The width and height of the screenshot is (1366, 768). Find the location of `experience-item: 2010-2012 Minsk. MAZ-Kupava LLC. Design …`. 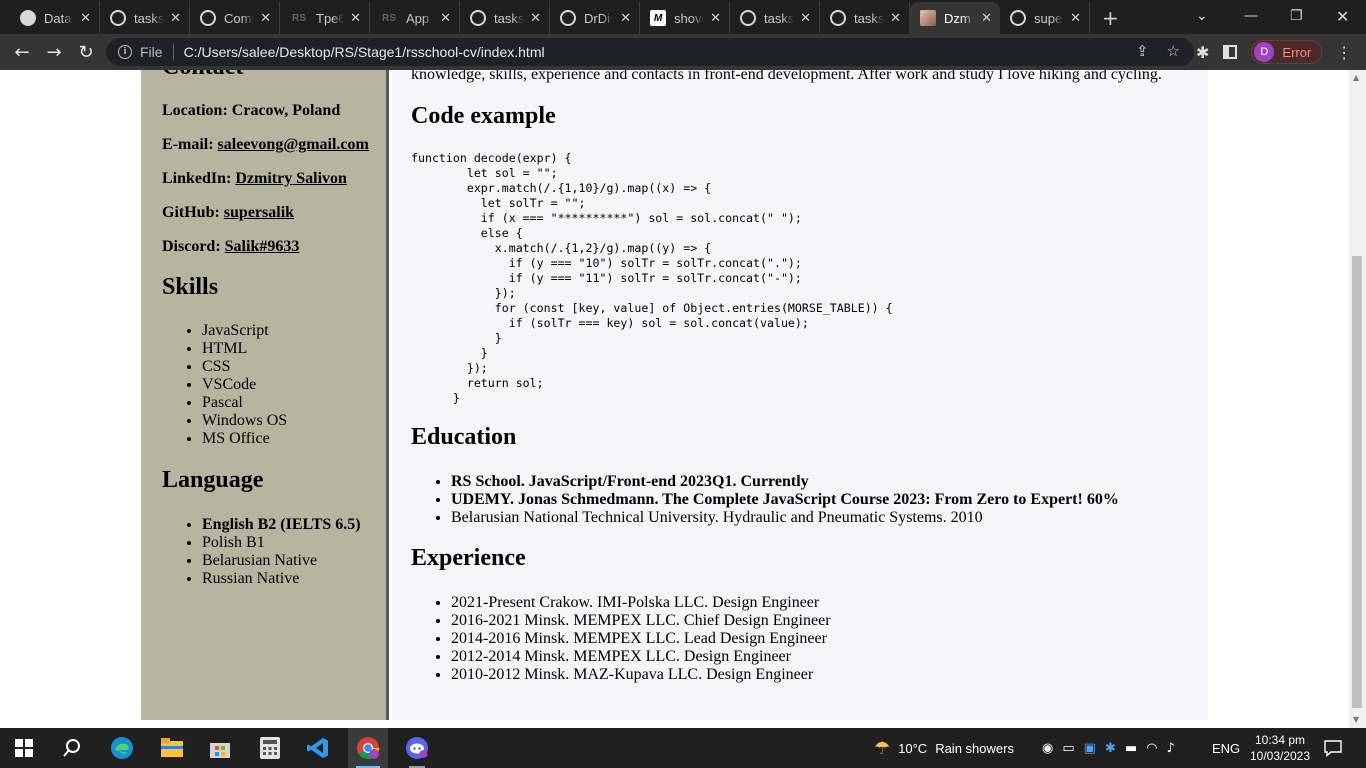

experience-item: 2010-2012 Minsk. MAZ-Kupava LLC. Design … is located at coordinates (826, 675).